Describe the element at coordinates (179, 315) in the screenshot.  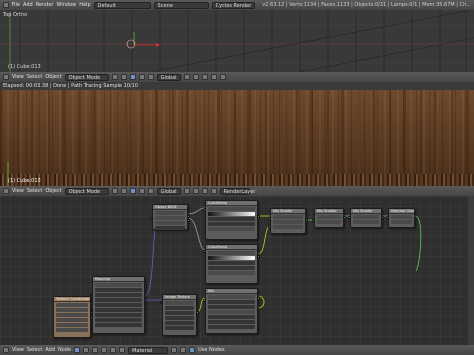
I see `node-image-texture: Image Texture` at that location.